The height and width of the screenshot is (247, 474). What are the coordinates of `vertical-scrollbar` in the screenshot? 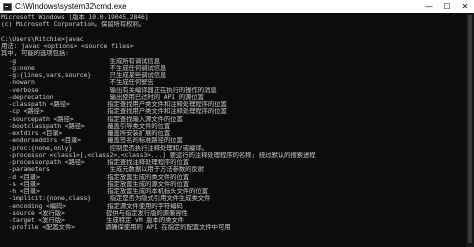 It's located at (470, 130).